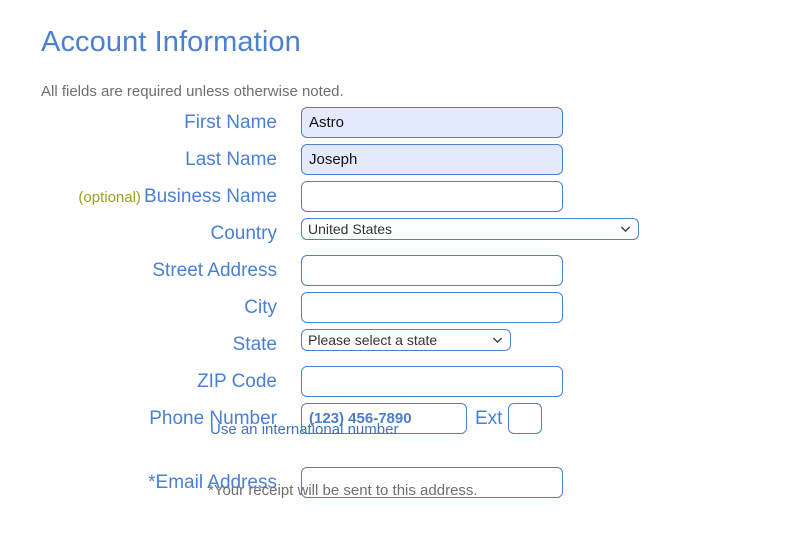 The height and width of the screenshot is (548, 800). I want to click on city-field-wrap, so click(538, 307).